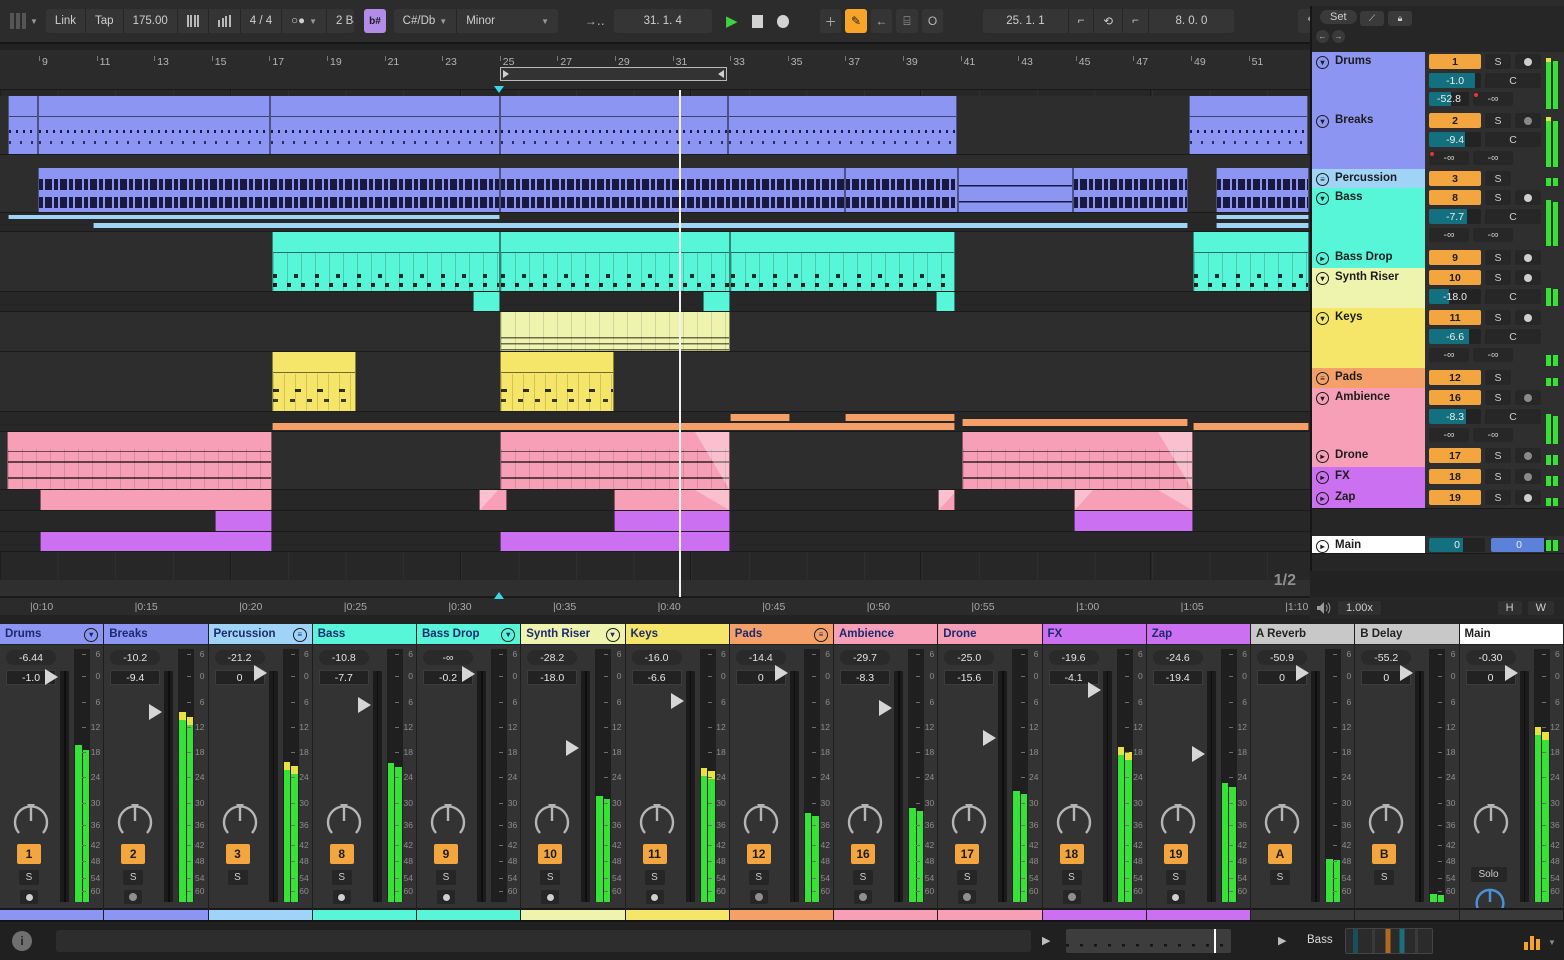 This screenshot has height=960, width=1564. I want to click on device-preview-play-icon: ▶, so click(1282, 940).